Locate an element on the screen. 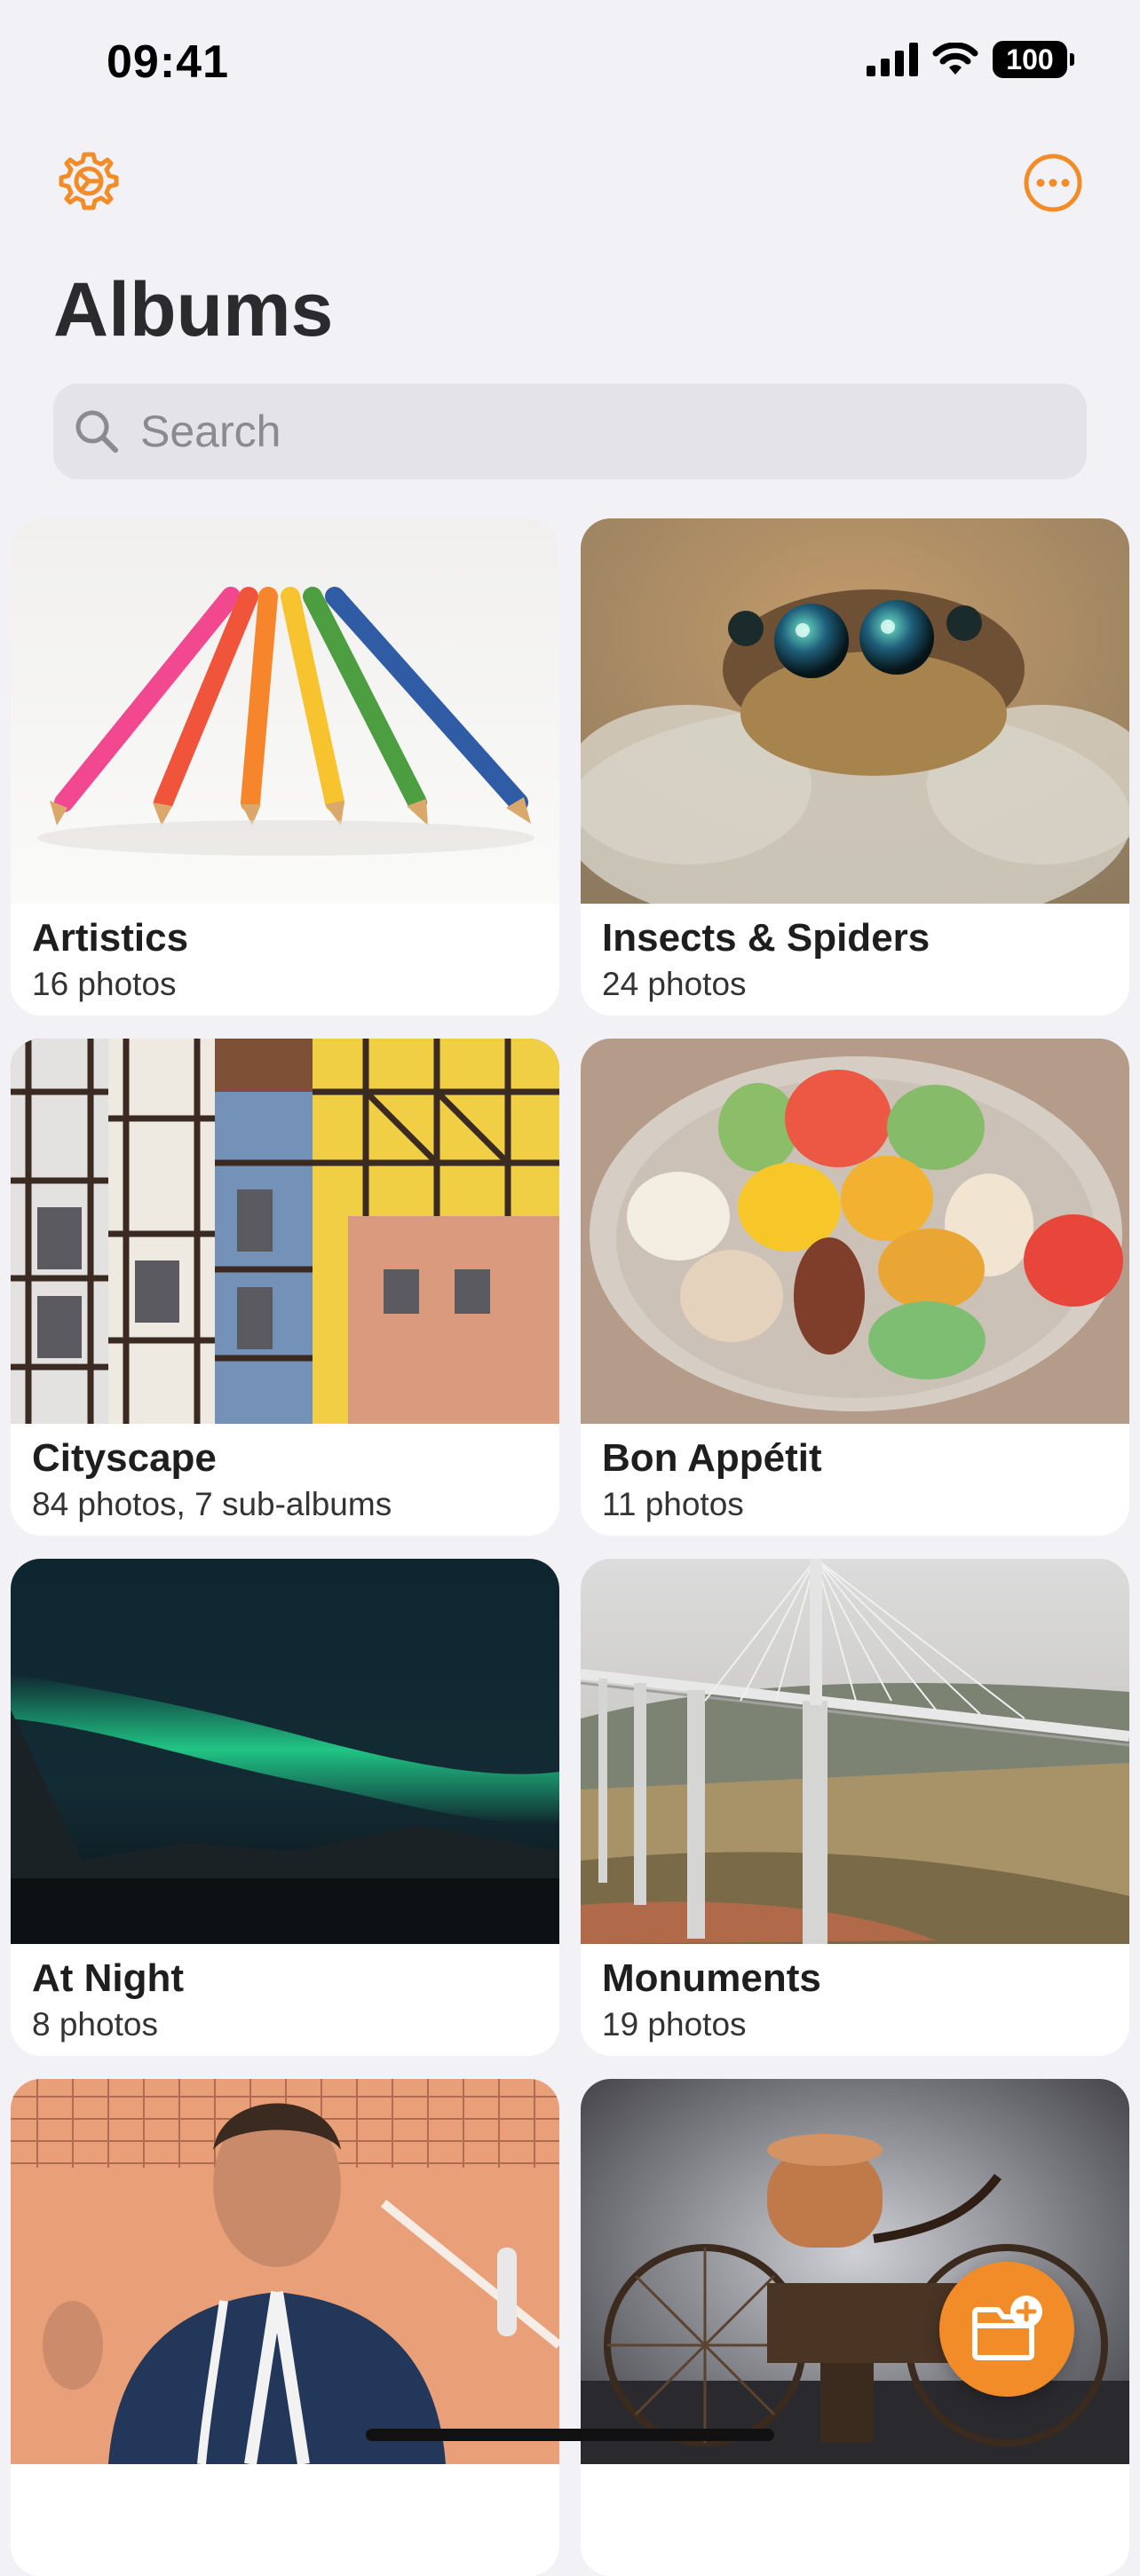 This screenshot has height=2576, width=1140. album-thumbnail-macarons is located at coordinates (855, 1231).